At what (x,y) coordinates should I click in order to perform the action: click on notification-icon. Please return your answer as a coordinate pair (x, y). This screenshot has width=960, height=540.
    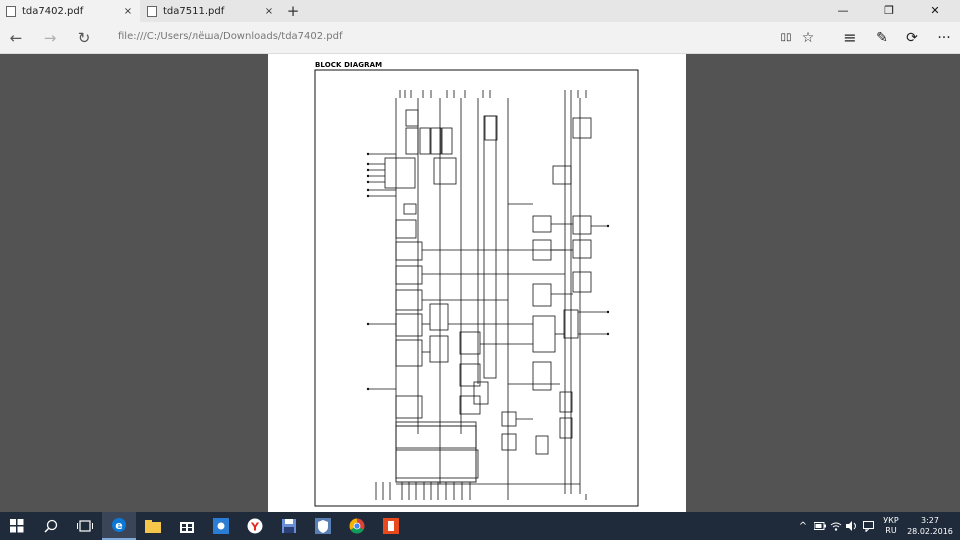
    Looking at the image, I should click on (868, 526).